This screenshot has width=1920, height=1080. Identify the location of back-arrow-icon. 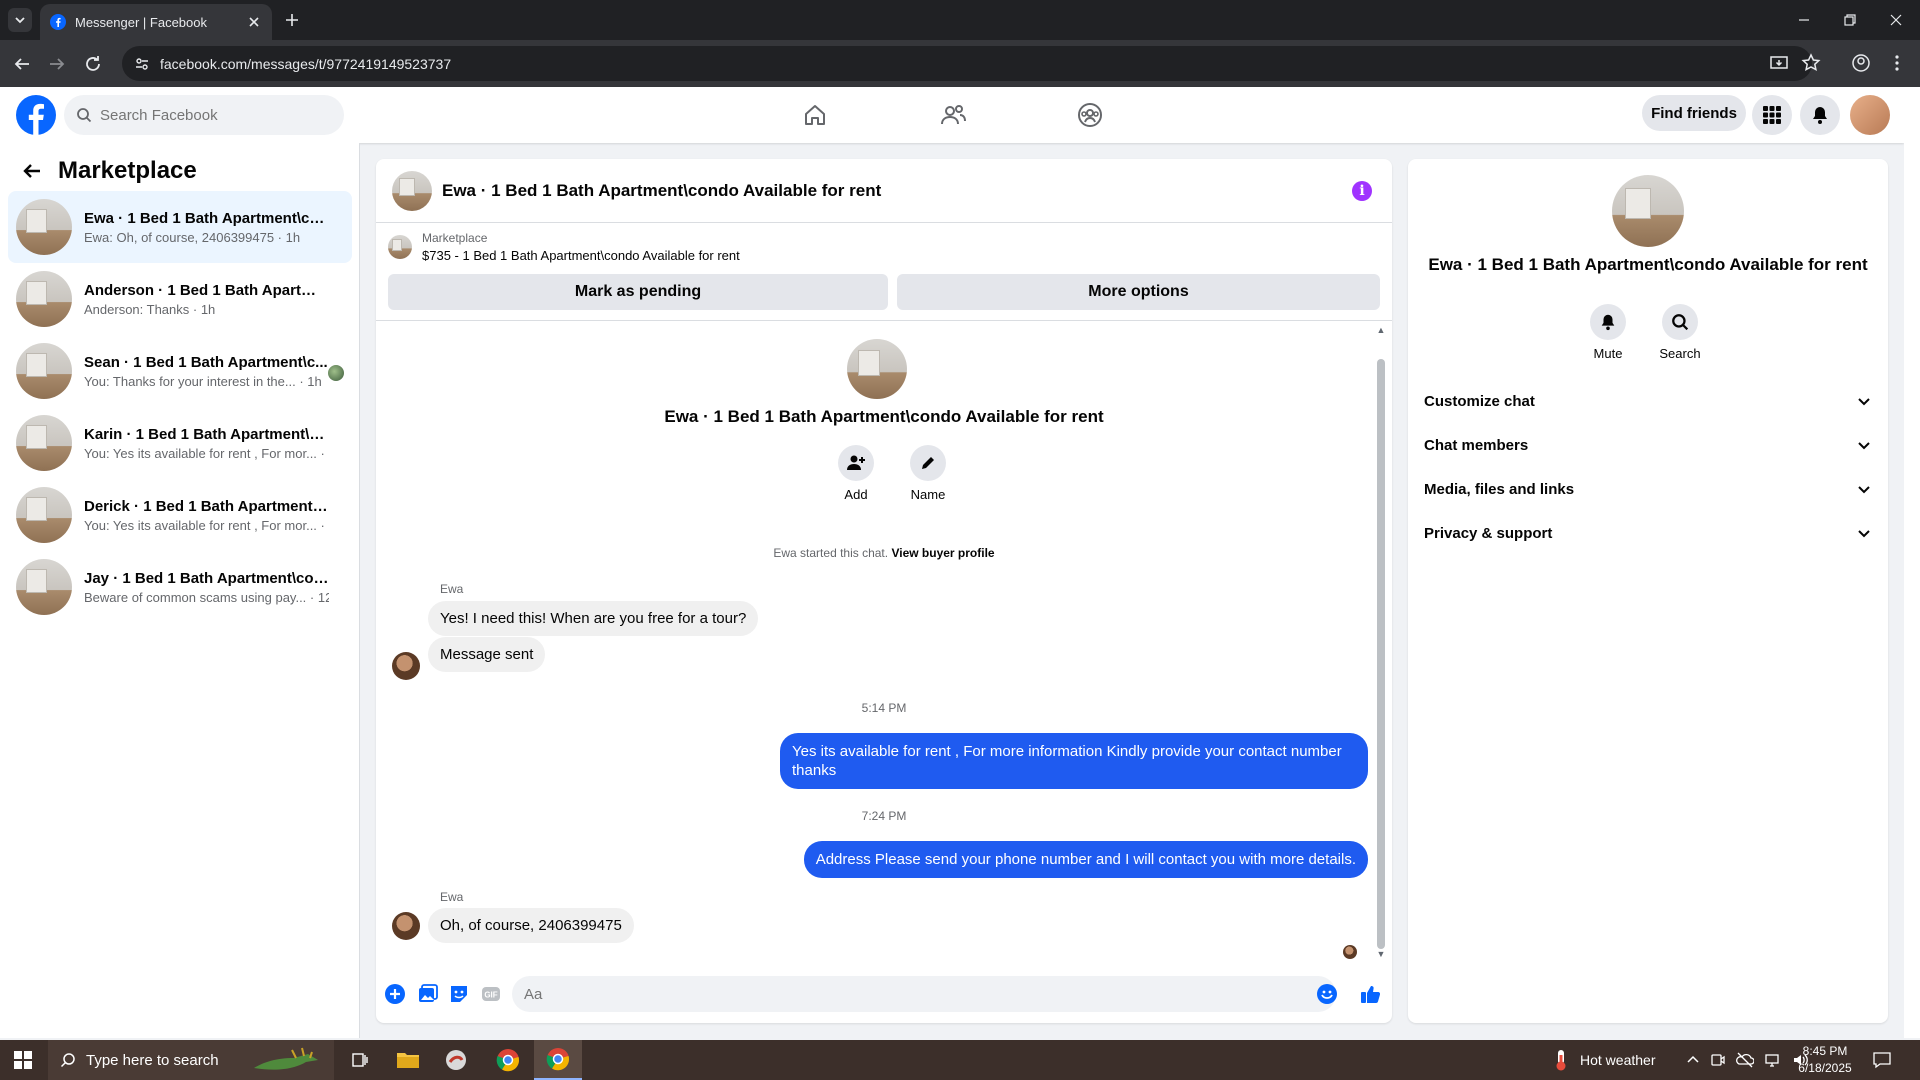
(32, 171).